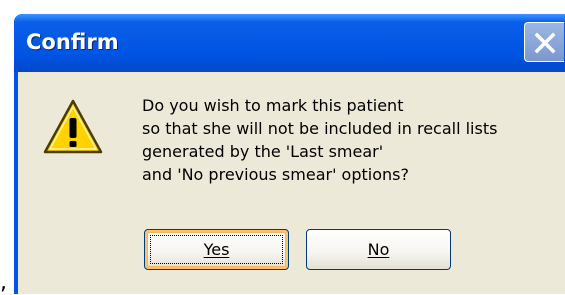 Image resolution: width=565 pixels, height=295 pixels. I want to click on stray-comma: ,, so click(3, 282).